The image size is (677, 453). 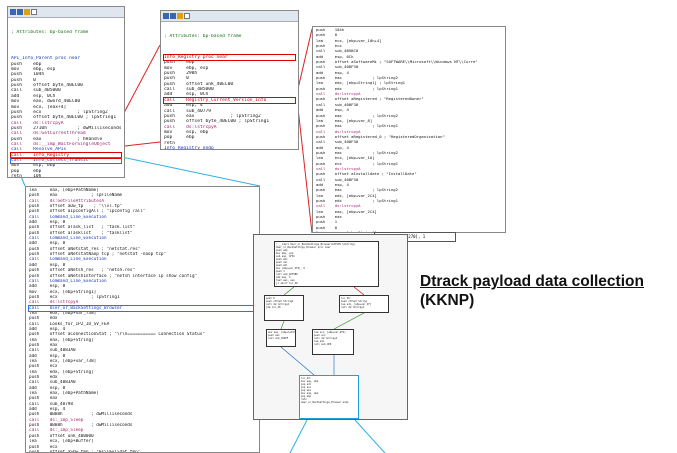 I want to click on cyan-connector-graph-bottom-left, so click(x=298, y=436).